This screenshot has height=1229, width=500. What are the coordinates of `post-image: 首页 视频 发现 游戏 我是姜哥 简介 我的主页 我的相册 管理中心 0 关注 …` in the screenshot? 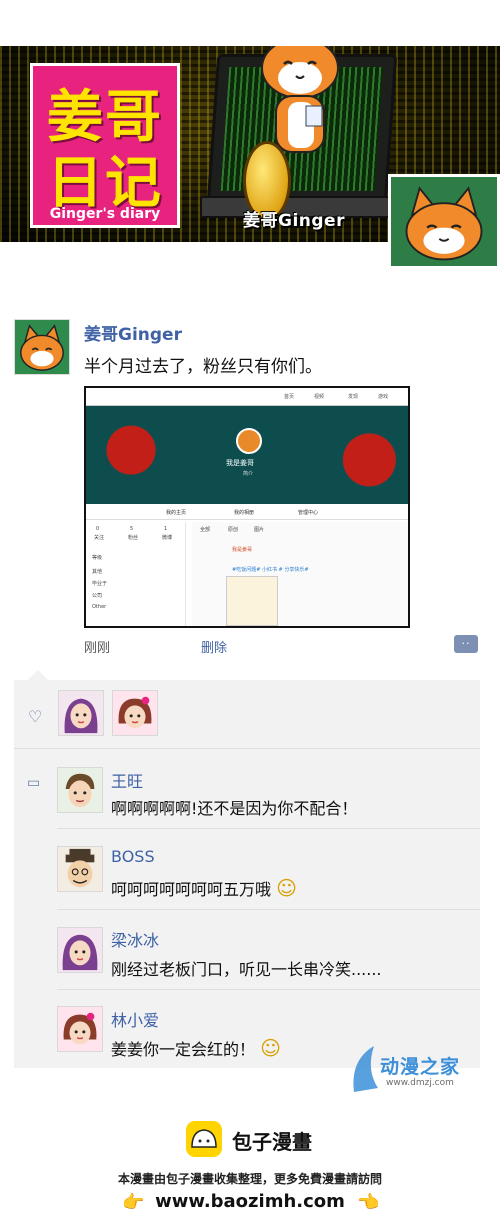 It's located at (247, 507).